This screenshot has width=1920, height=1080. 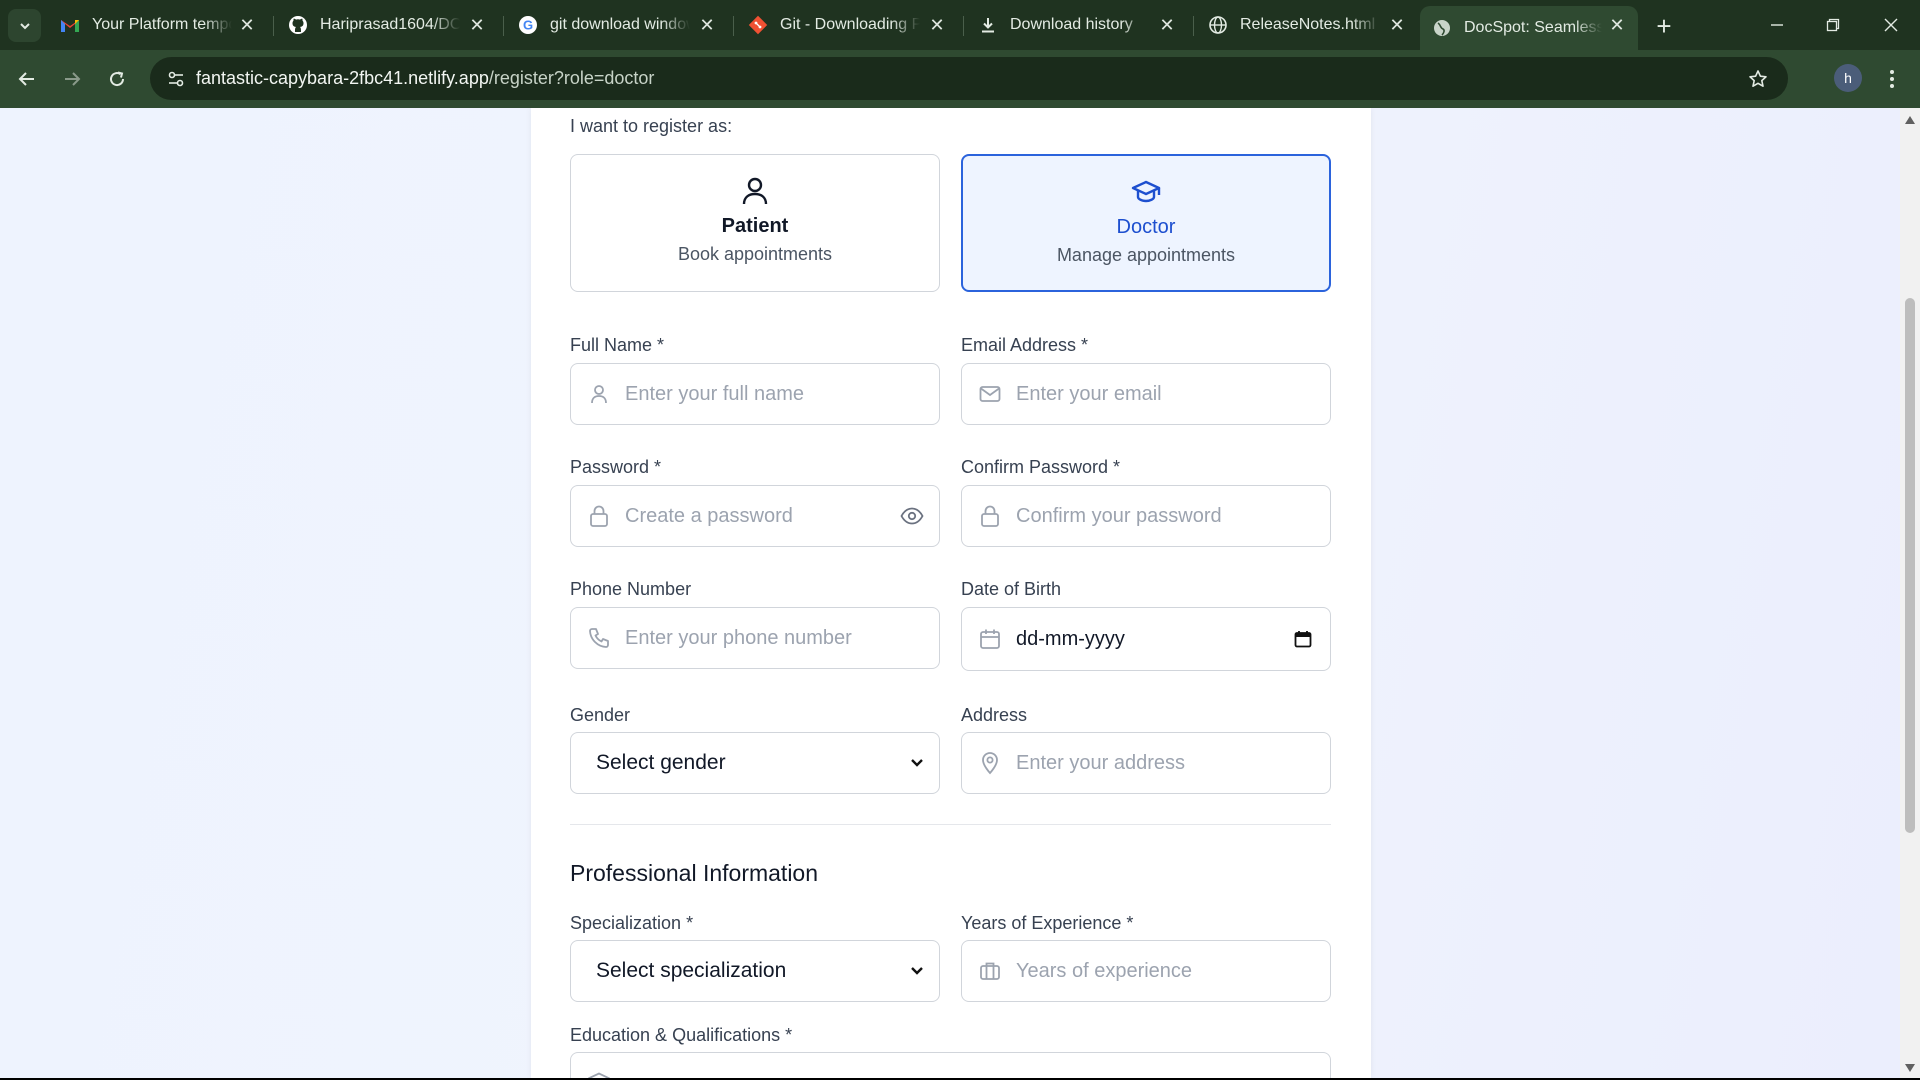 I want to click on arrow-right-icon, so click(x=73, y=79).